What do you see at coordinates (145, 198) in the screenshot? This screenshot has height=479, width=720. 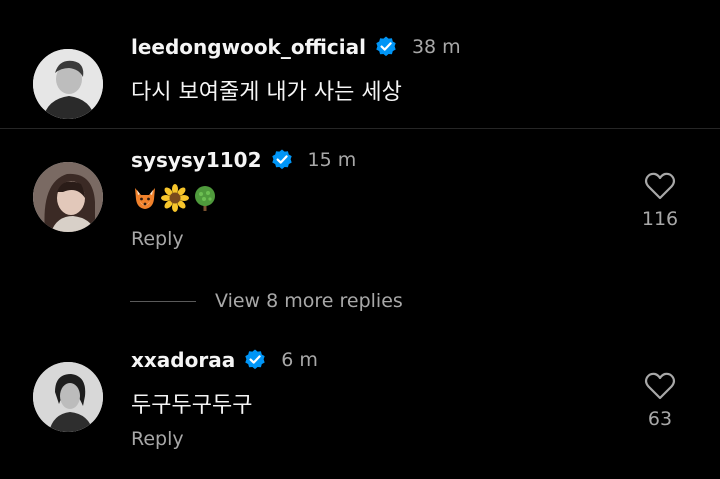 I see `fox-emoji` at bounding box center [145, 198].